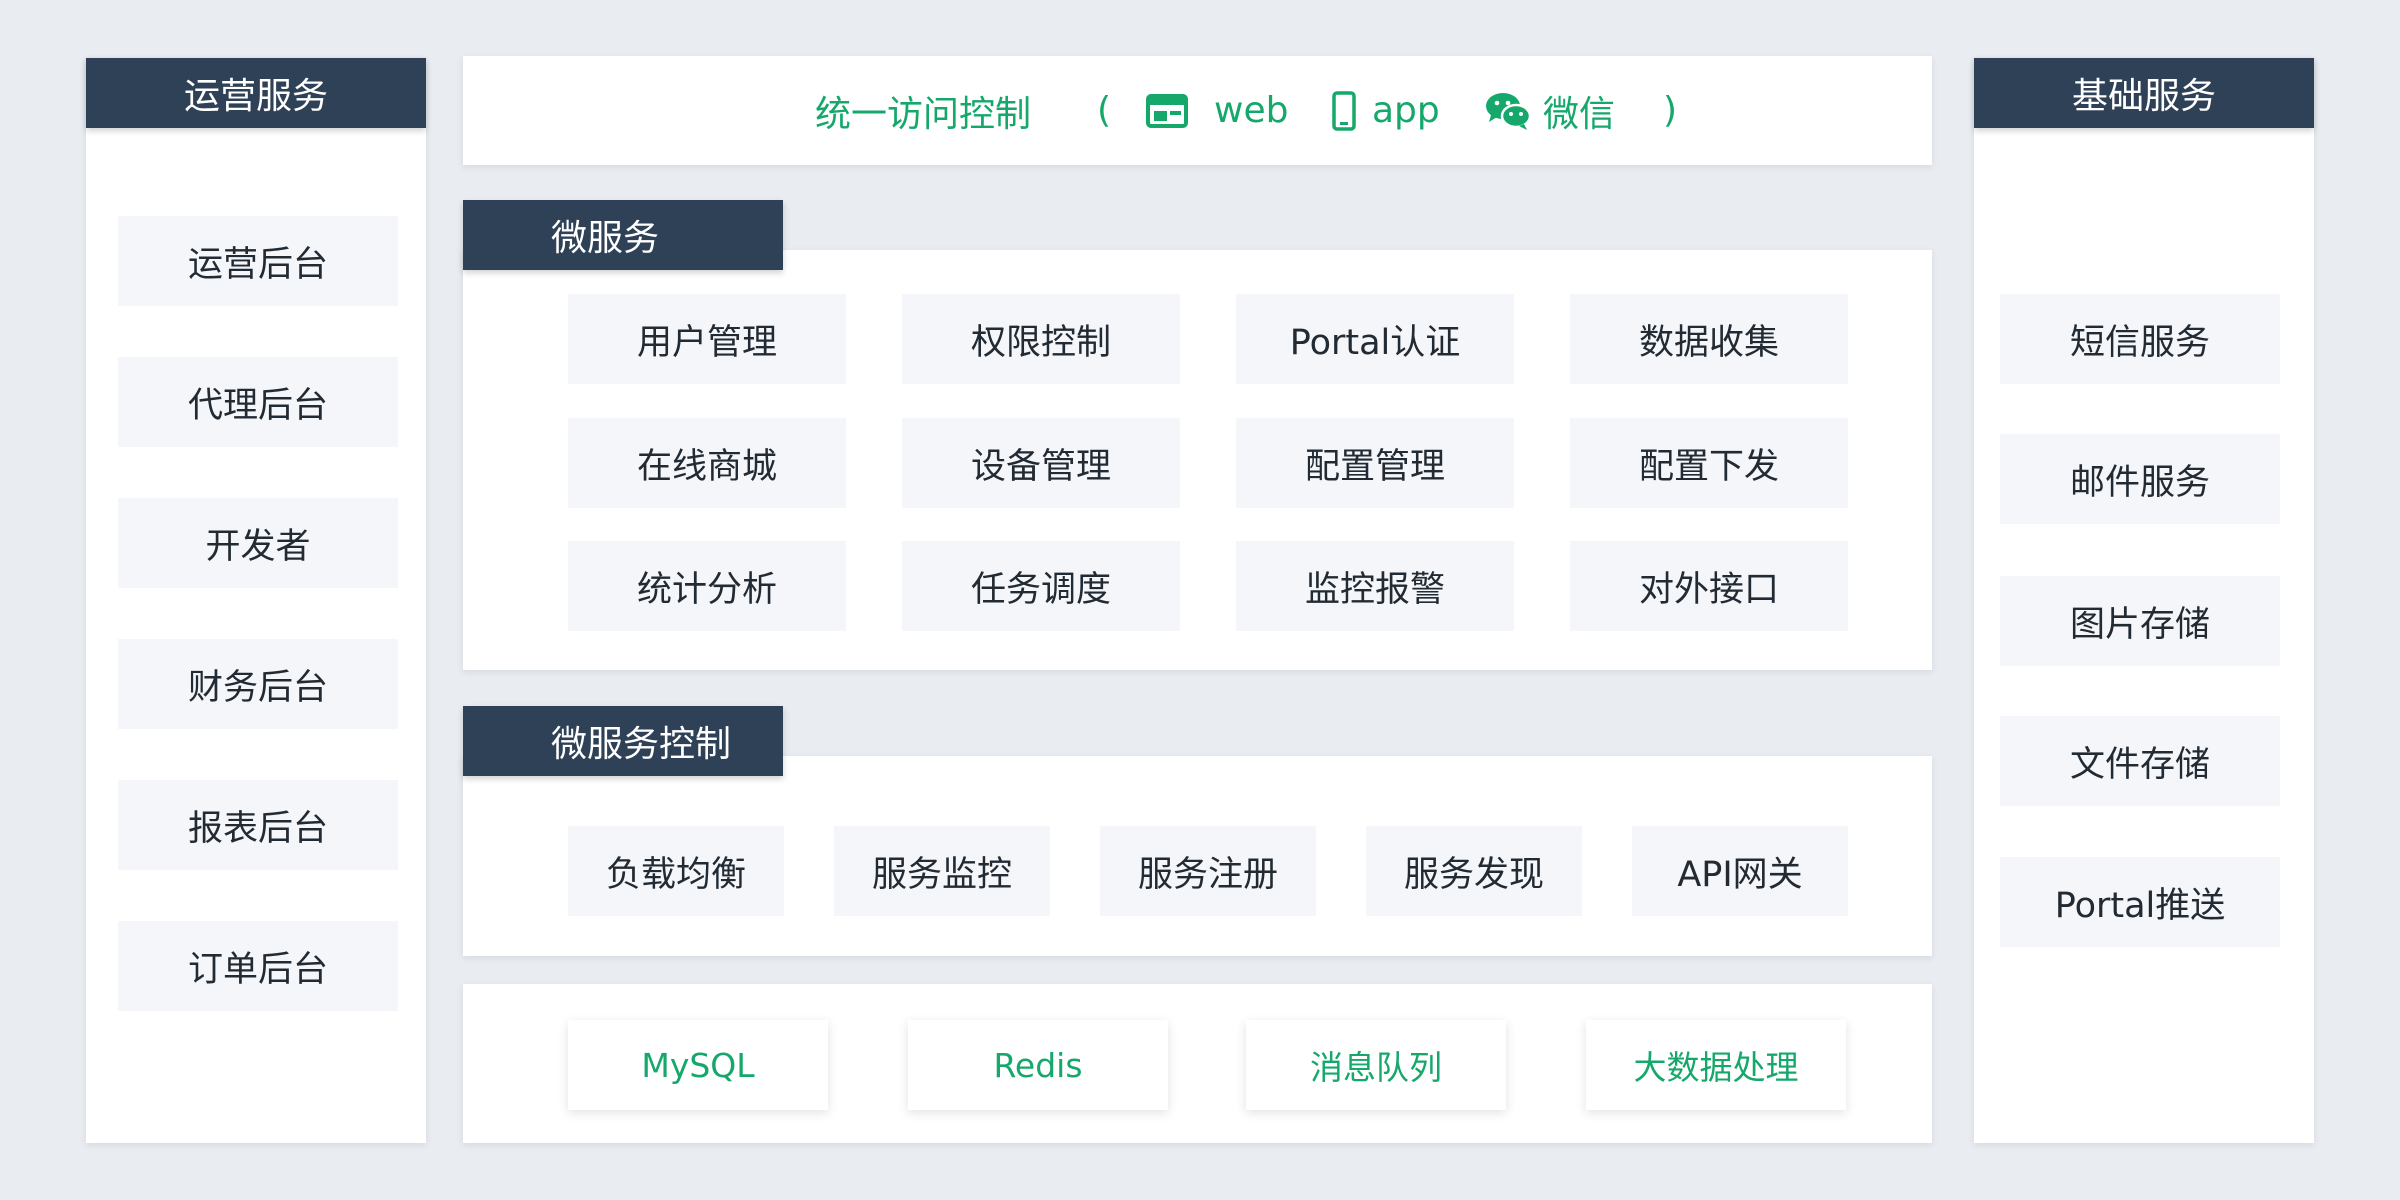 This screenshot has height=1200, width=2400. What do you see at coordinates (623, 741) in the screenshot?
I see `service-control-header: 微服务控制` at bounding box center [623, 741].